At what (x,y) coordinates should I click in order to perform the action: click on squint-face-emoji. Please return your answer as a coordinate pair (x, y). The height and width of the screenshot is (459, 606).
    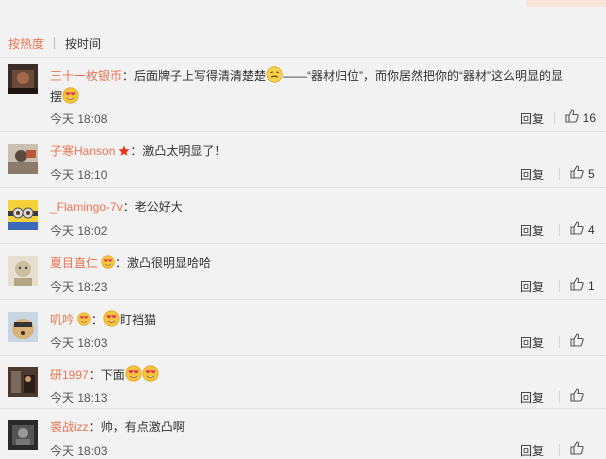
    Looking at the image, I should click on (274, 77).